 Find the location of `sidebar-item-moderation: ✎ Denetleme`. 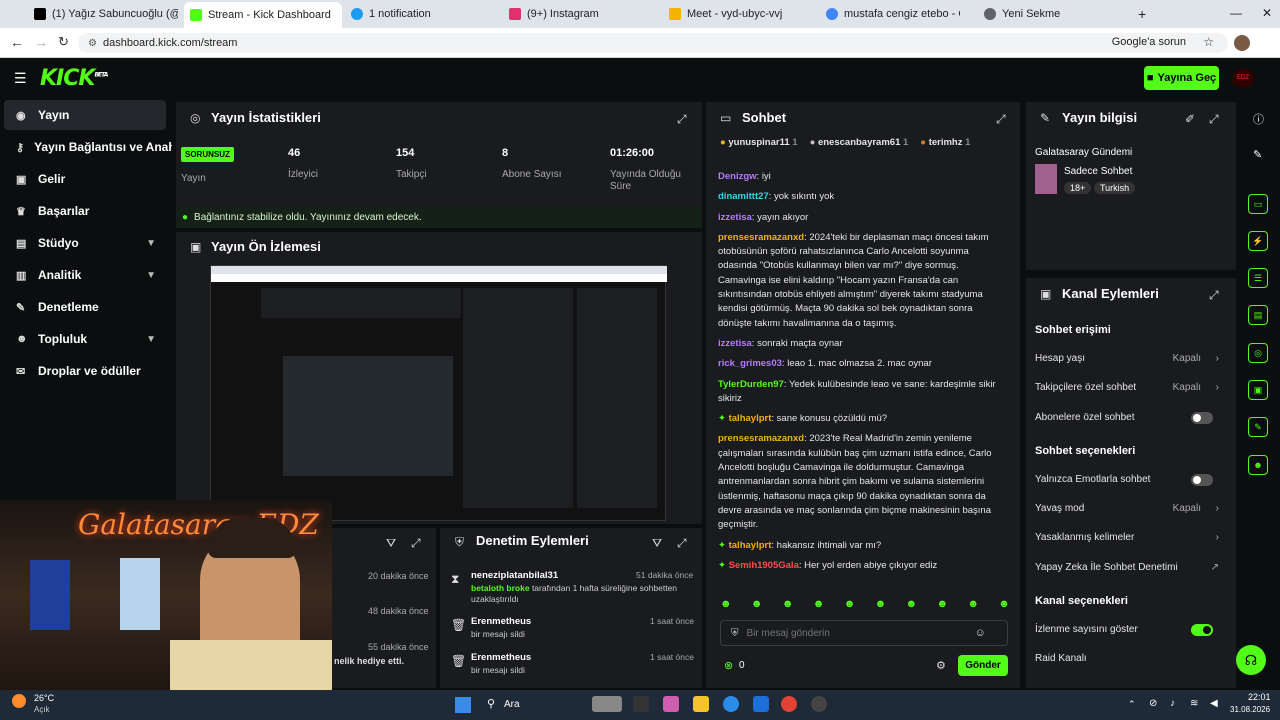

sidebar-item-moderation: ✎ Denetleme is located at coordinates (85, 307).